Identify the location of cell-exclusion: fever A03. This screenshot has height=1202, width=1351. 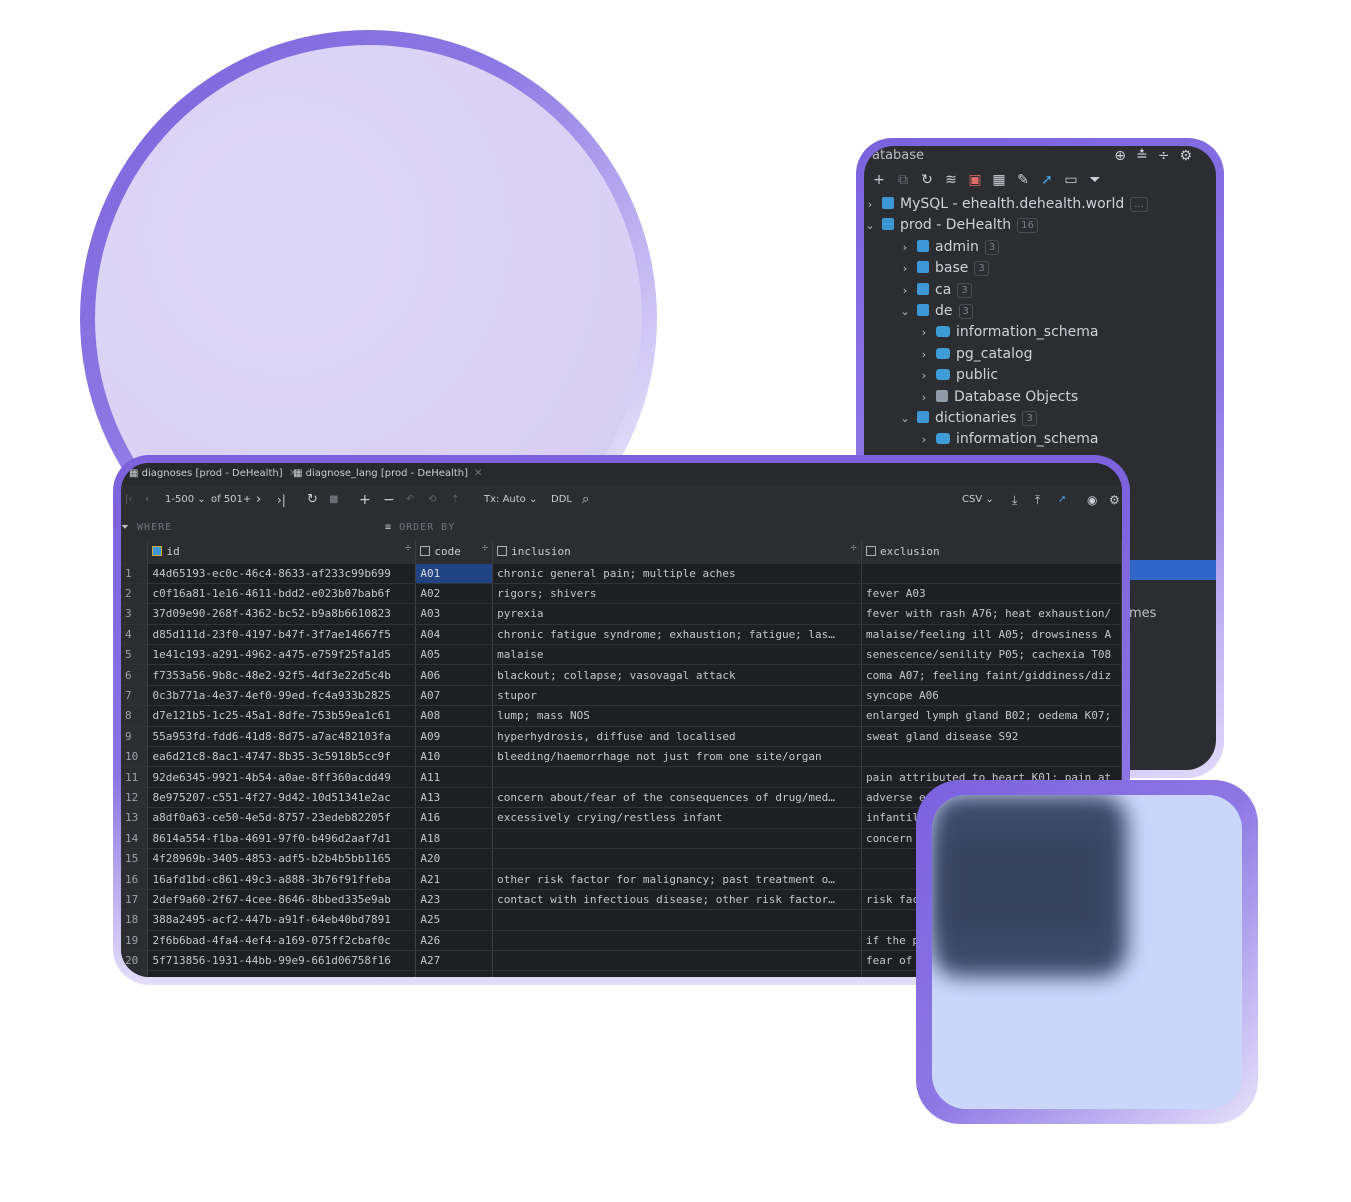
(991, 594).